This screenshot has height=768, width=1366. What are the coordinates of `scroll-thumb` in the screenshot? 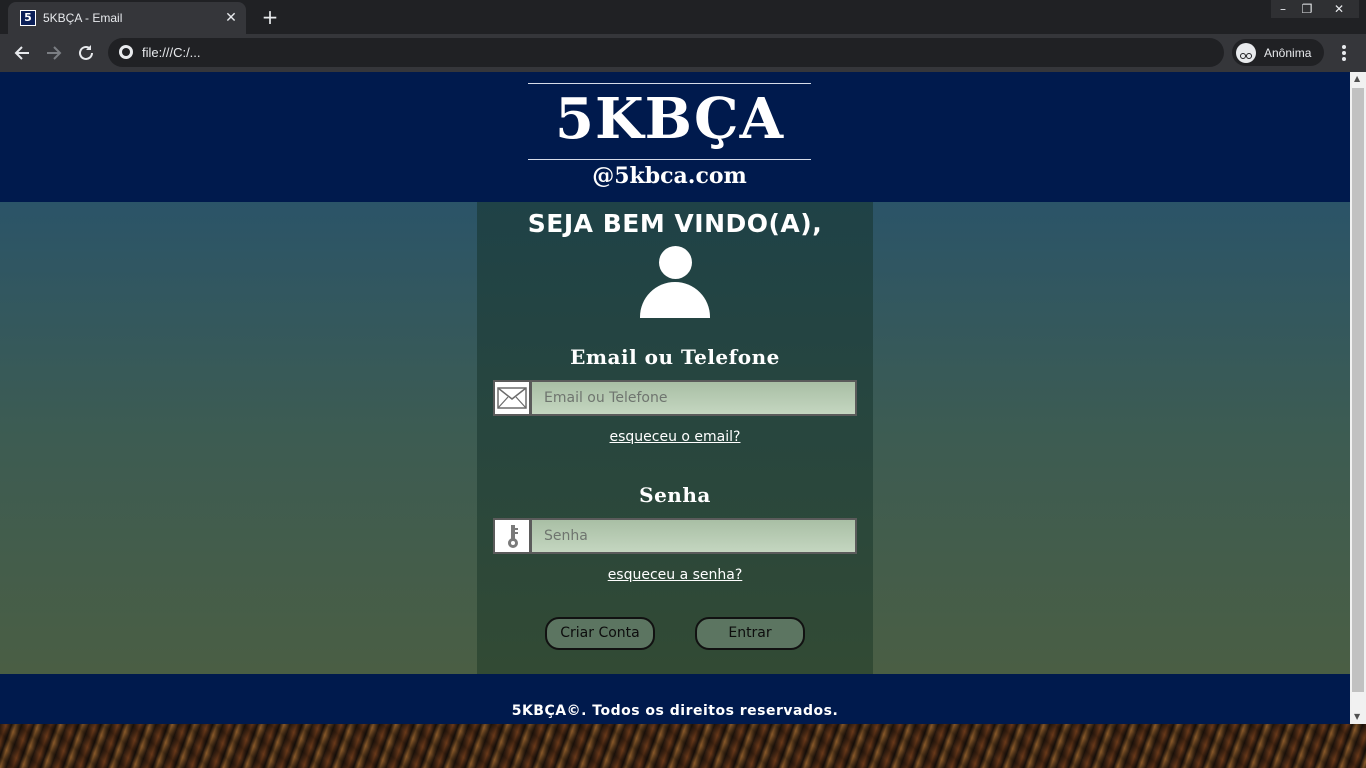 It's located at (1358, 390).